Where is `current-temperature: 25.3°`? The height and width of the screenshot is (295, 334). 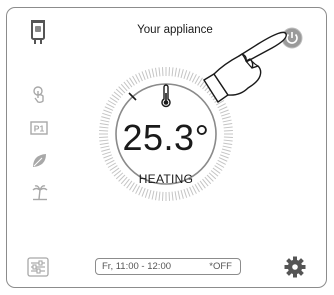 current-temperature: 25.3° is located at coordinates (166, 137).